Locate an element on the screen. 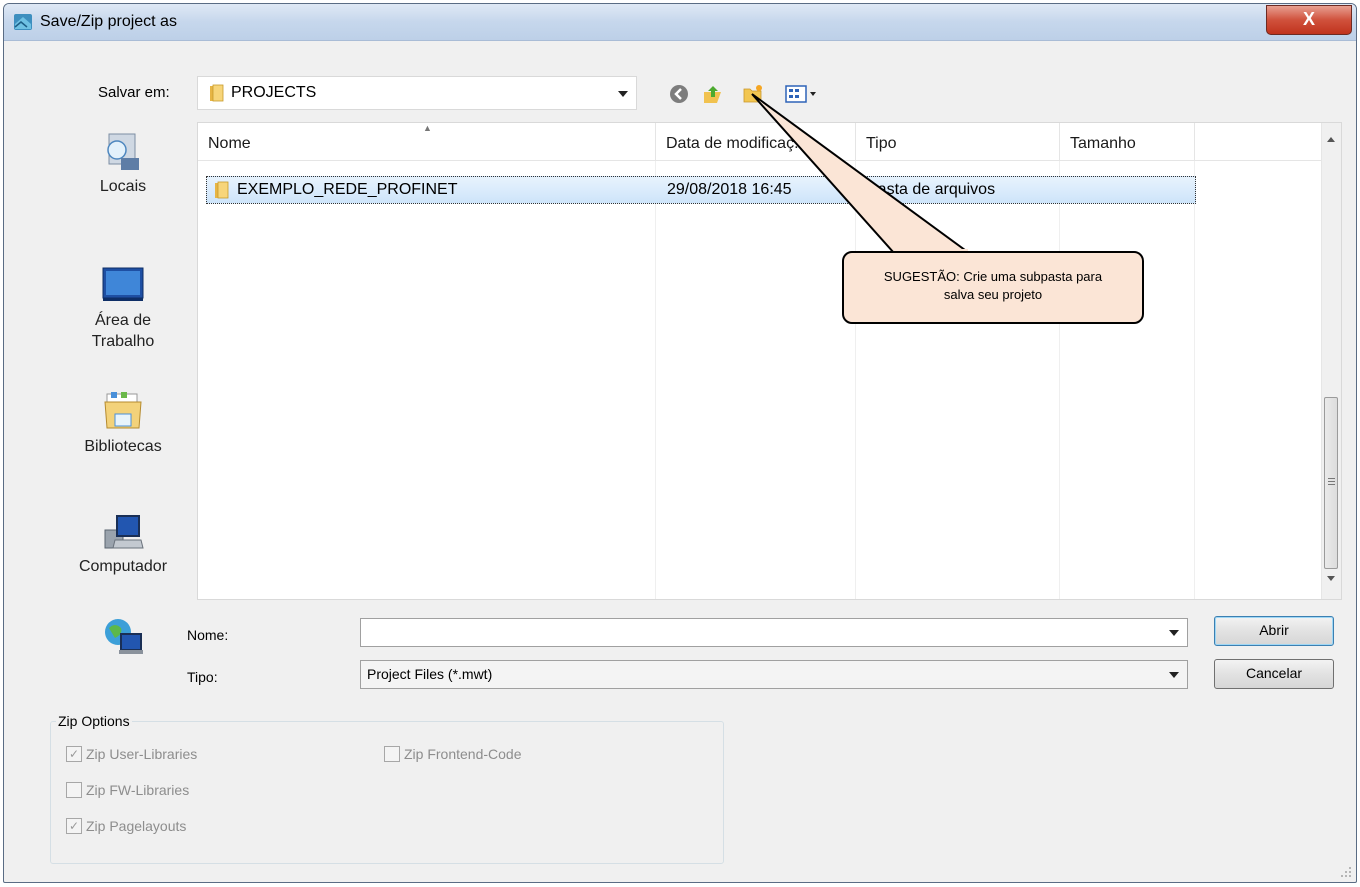  place-label-desktop: Área de Trabalho is located at coordinates (123, 331).